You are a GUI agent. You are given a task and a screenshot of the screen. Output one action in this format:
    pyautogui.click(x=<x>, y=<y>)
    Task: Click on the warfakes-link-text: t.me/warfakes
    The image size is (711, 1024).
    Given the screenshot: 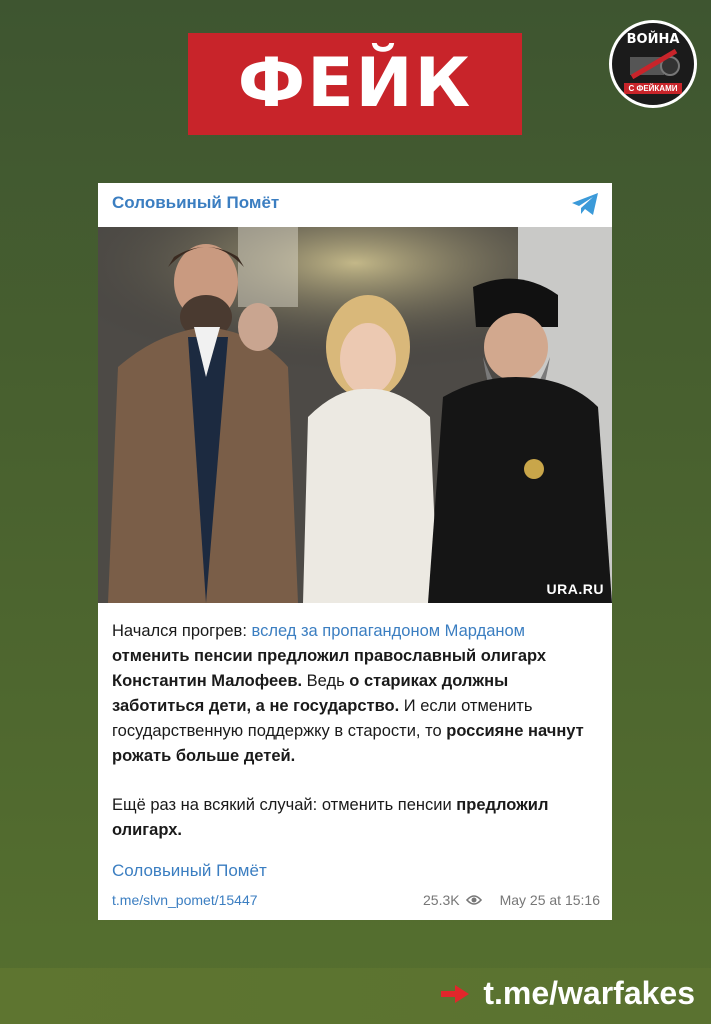 What is the action you would take?
    pyautogui.click(x=589, y=993)
    